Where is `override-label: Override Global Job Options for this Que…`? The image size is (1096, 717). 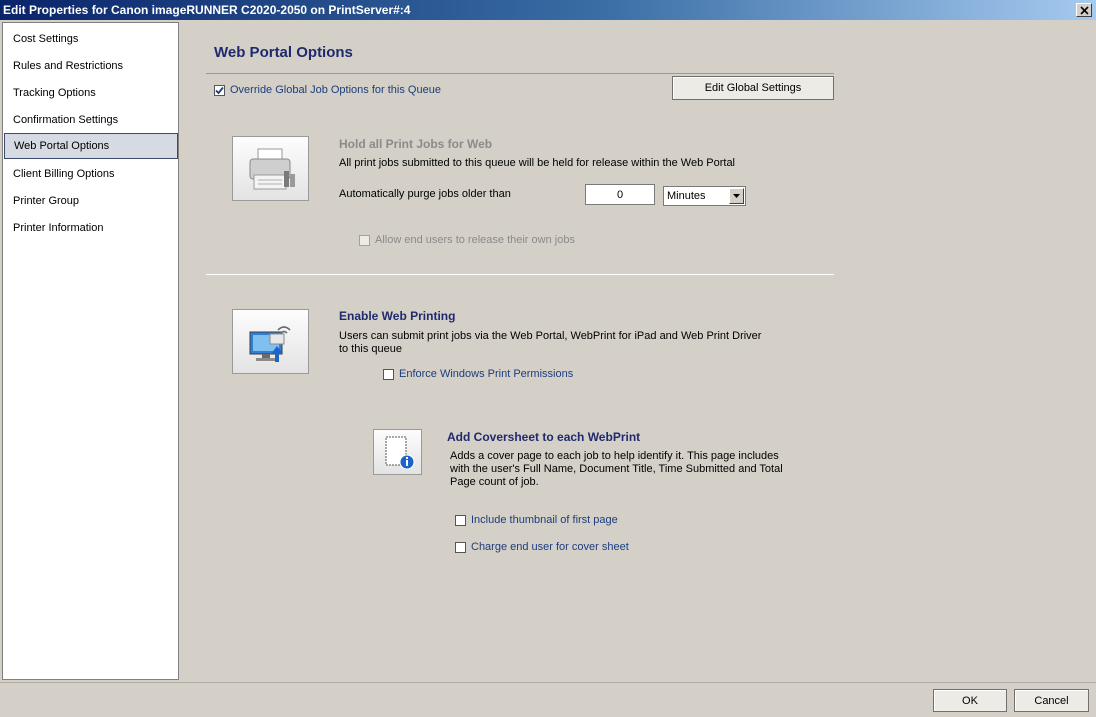
override-label: Override Global Job Options for this Que… is located at coordinates (335, 90).